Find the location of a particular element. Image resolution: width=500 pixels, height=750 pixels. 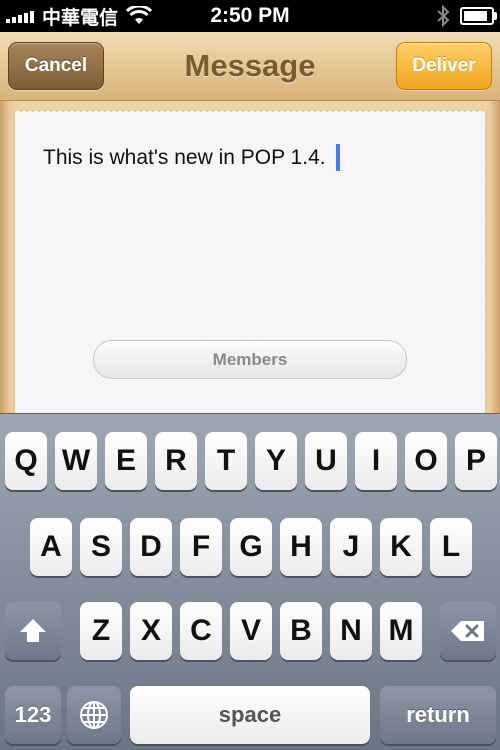

bluetooth-icon is located at coordinates (443, 16).